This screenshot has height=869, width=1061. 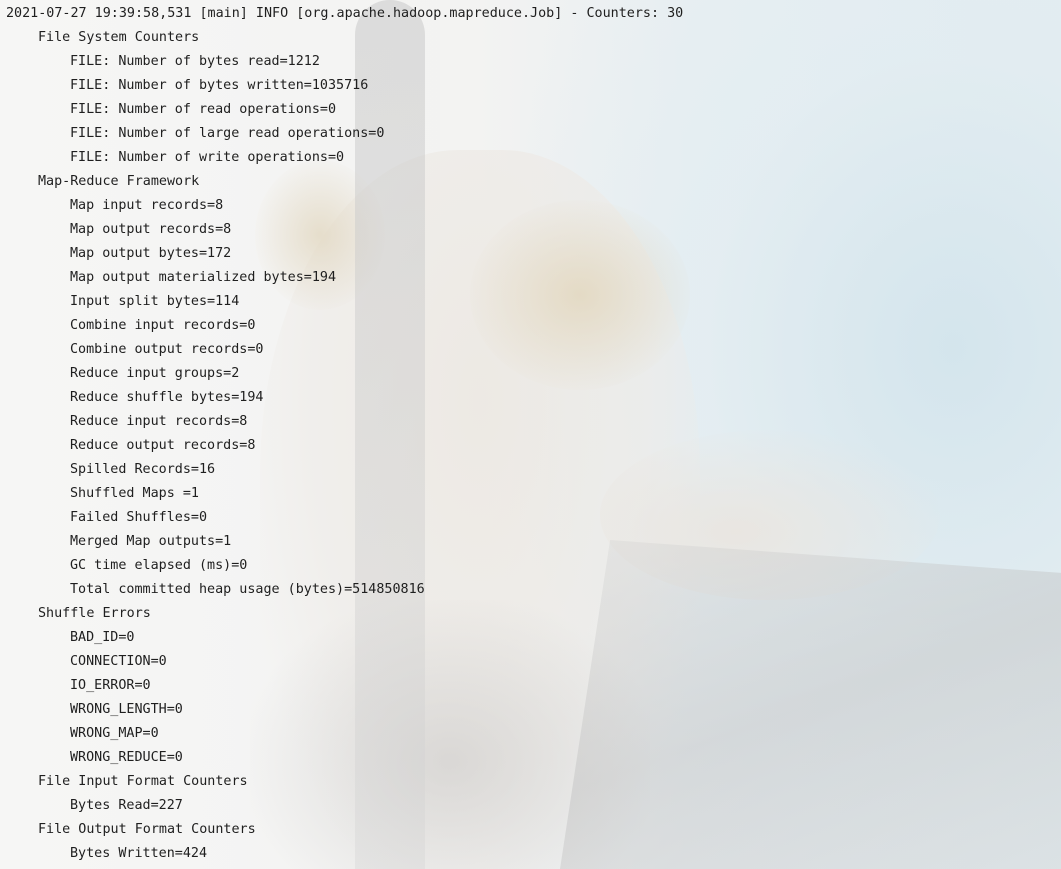 I want to click on counter-line: Input split bytes=114, so click(x=155, y=301).